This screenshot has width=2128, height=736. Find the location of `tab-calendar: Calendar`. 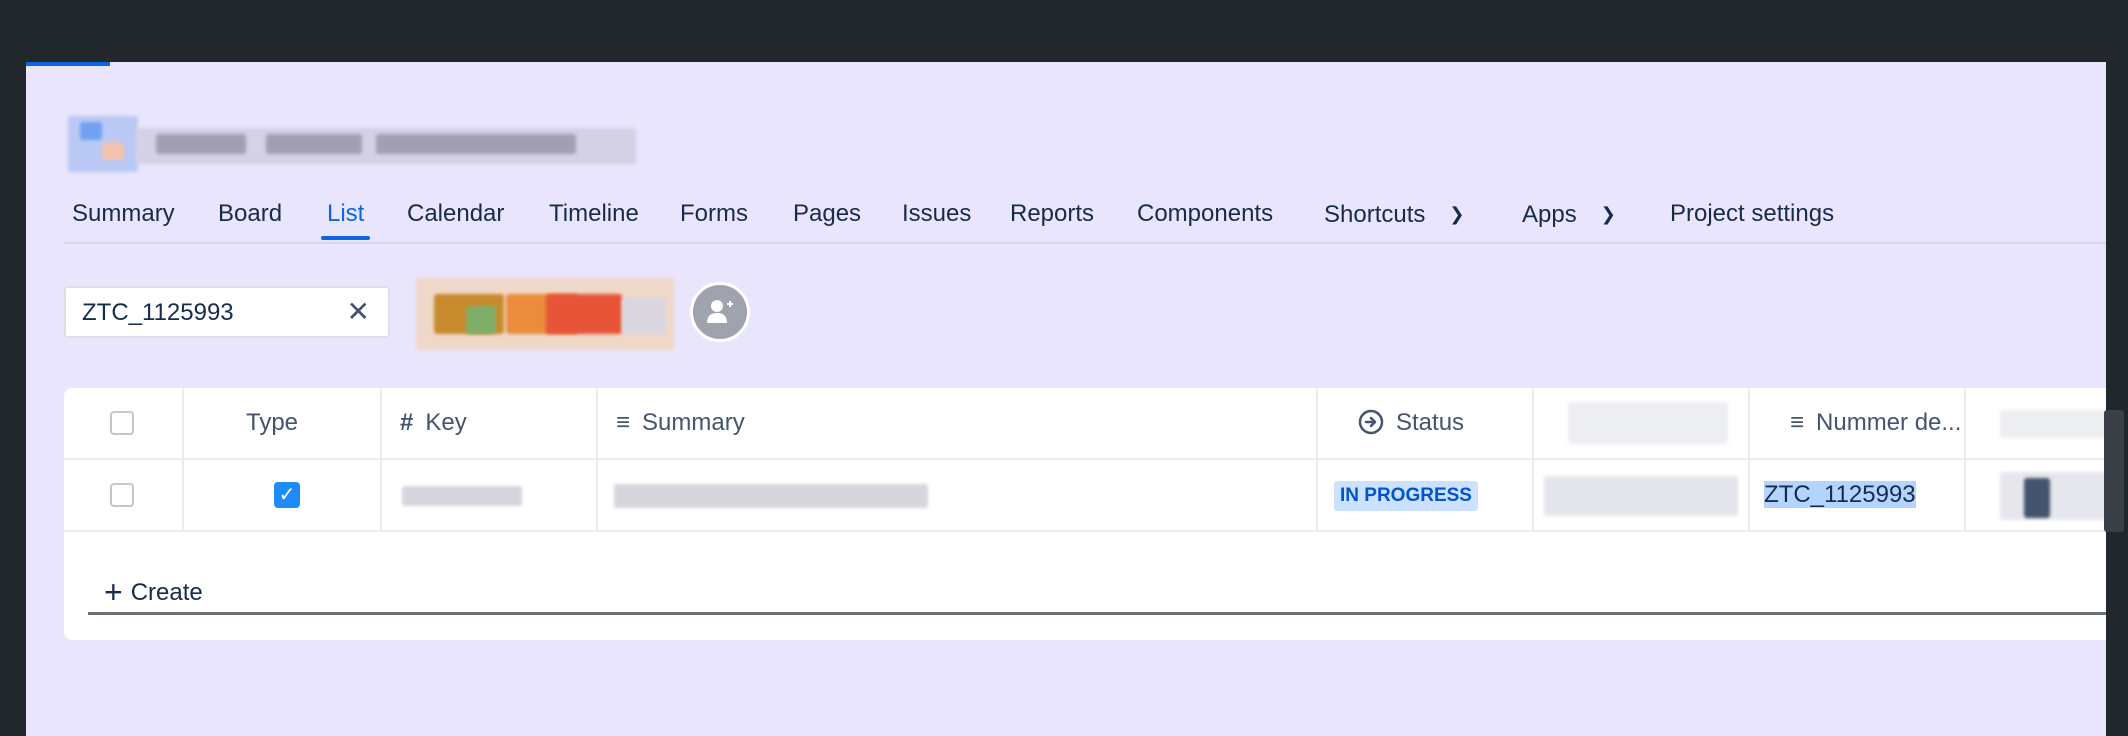

tab-calendar: Calendar is located at coordinates (455, 213).